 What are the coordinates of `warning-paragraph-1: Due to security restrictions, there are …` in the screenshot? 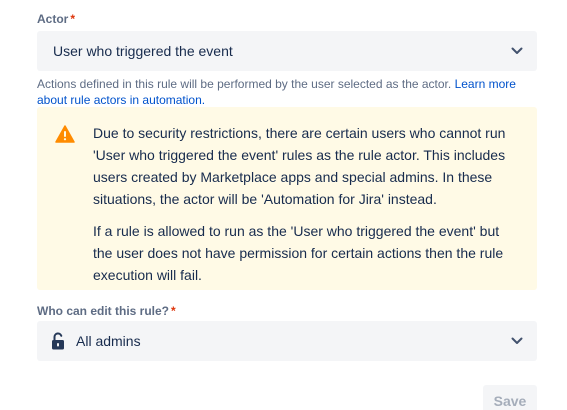 It's located at (299, 166).